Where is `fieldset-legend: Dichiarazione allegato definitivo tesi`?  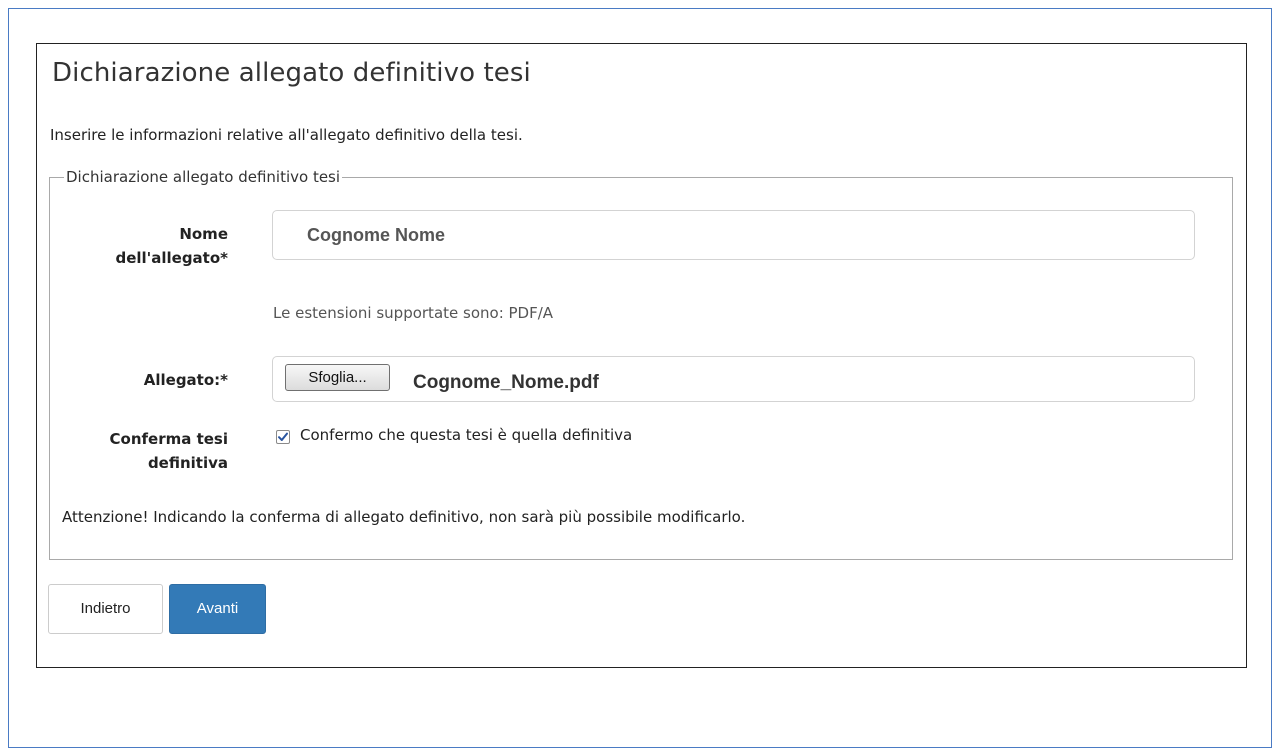 fieldset-legend: Dichiarazione allegato definitivo tesi is located at coordinates (203, 177).